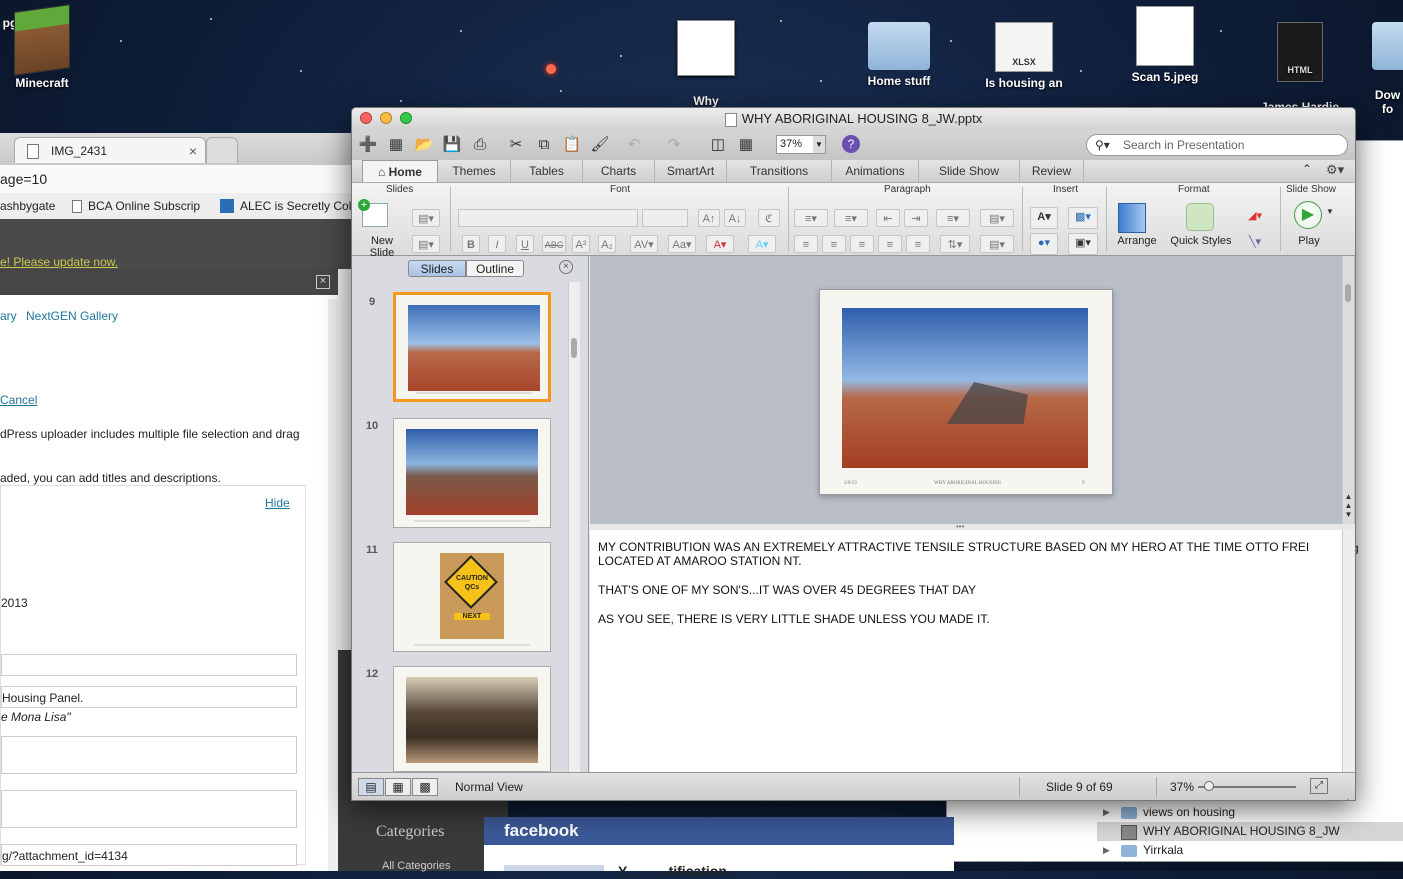 The height and width of the screenshot is (879, 1403). Describe the element at coordinates (8, 316) in the screenshot. I see `media-tab-library: ary` at that location.